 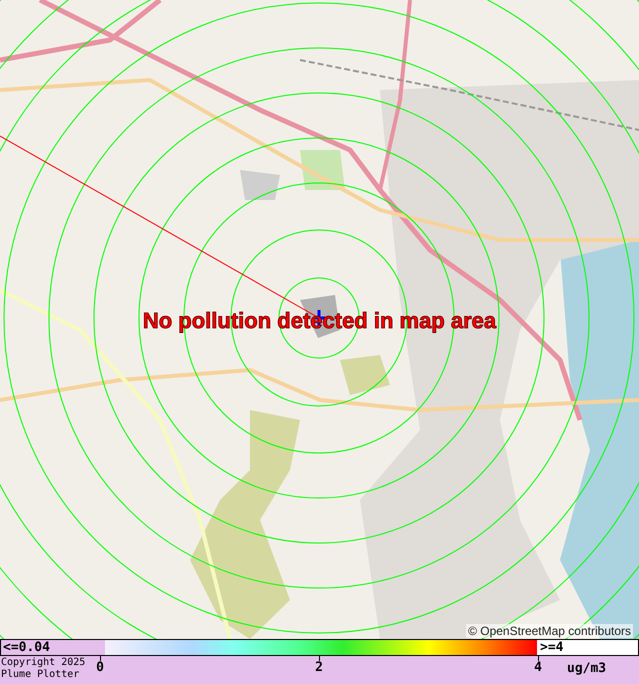 I want to click on tick-label: 2, so click(x=319, y=668).